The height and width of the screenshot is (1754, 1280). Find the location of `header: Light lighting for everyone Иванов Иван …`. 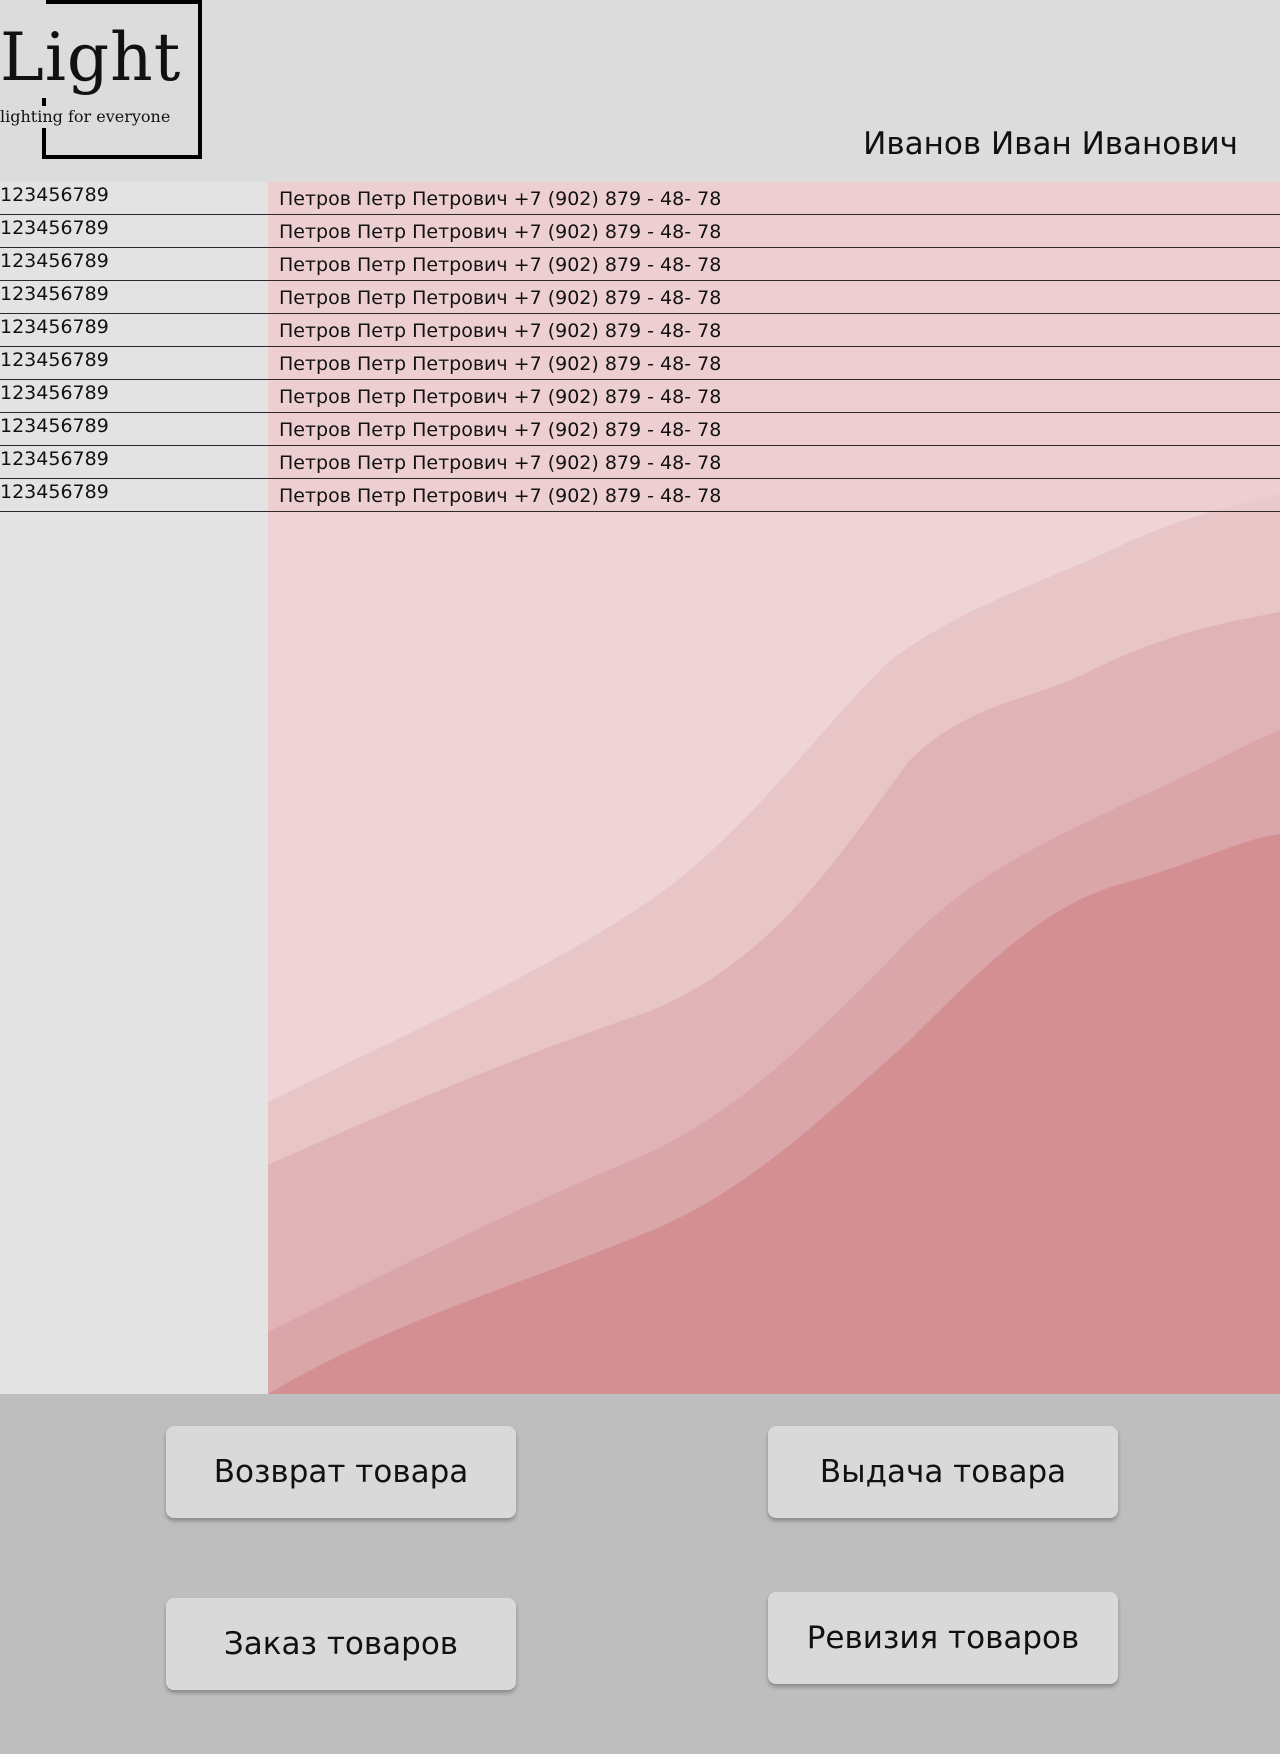

header: Light lighting for everyone Иванов Иван … is located at coordinates (640, 91).